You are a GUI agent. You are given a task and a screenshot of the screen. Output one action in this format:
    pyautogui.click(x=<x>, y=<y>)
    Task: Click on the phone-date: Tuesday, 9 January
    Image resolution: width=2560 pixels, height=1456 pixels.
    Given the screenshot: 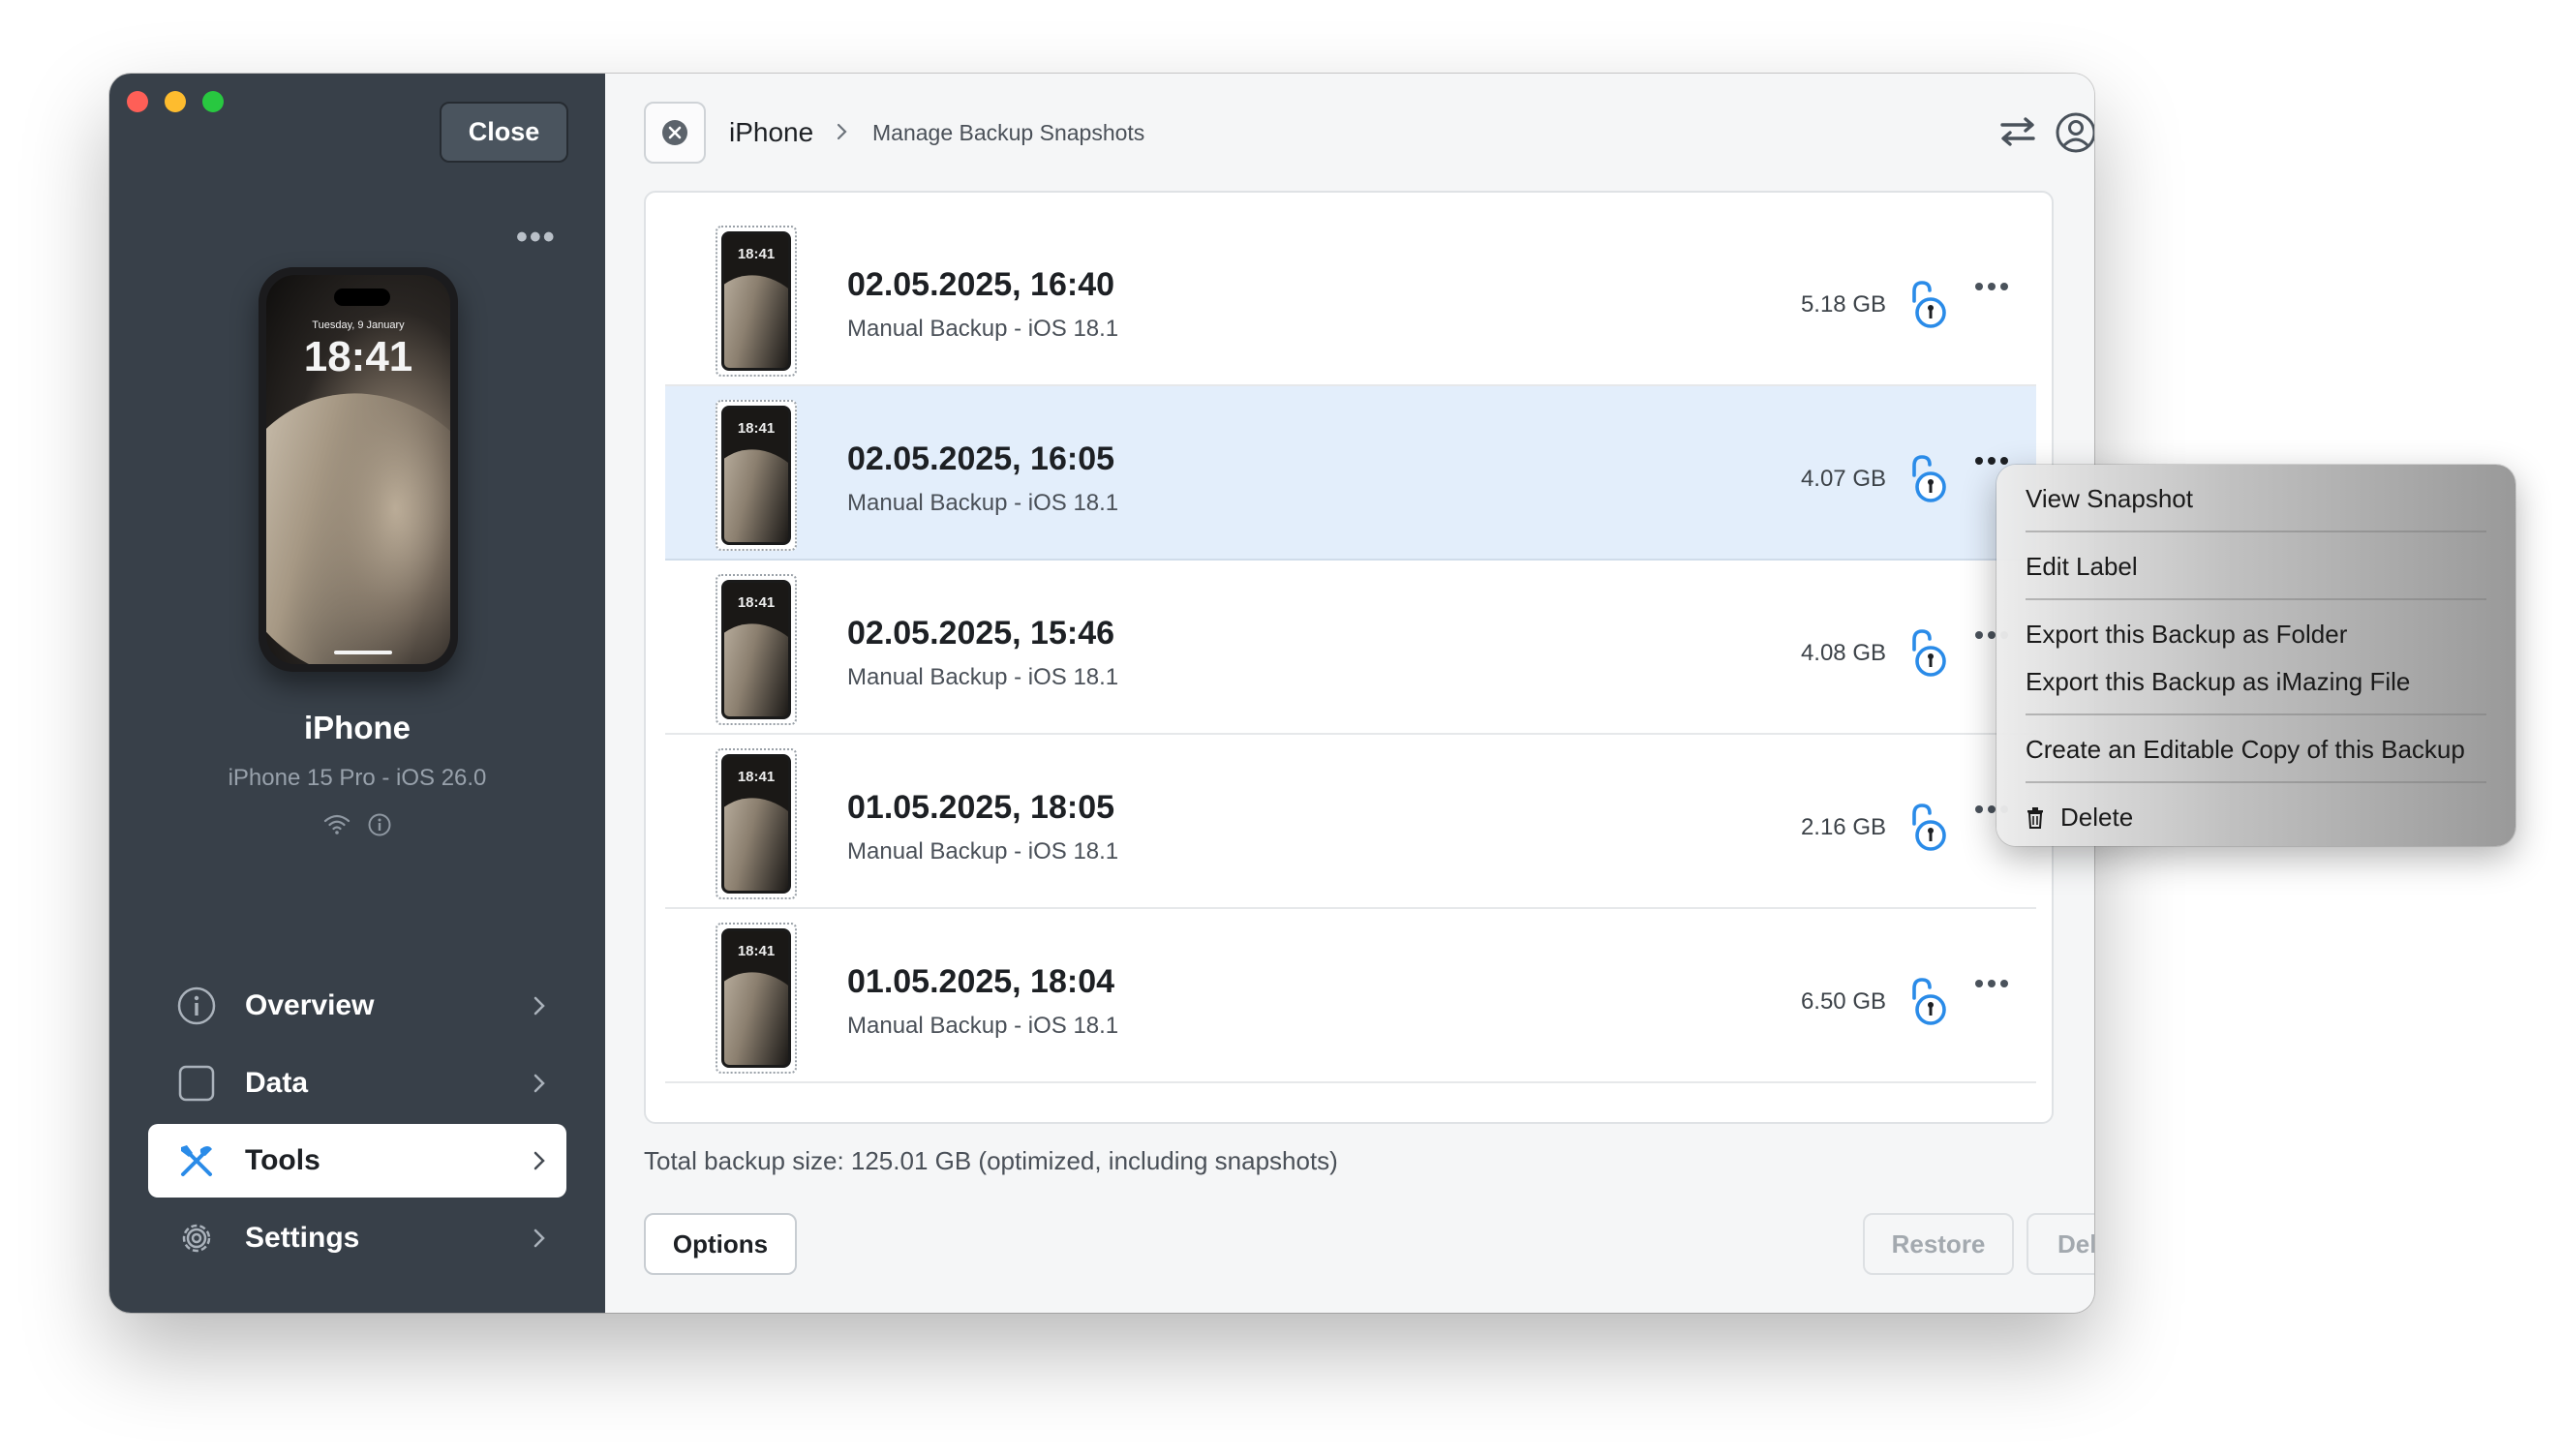 What is the action you would take?
    pyautogui.click(x=358, y=325)
    